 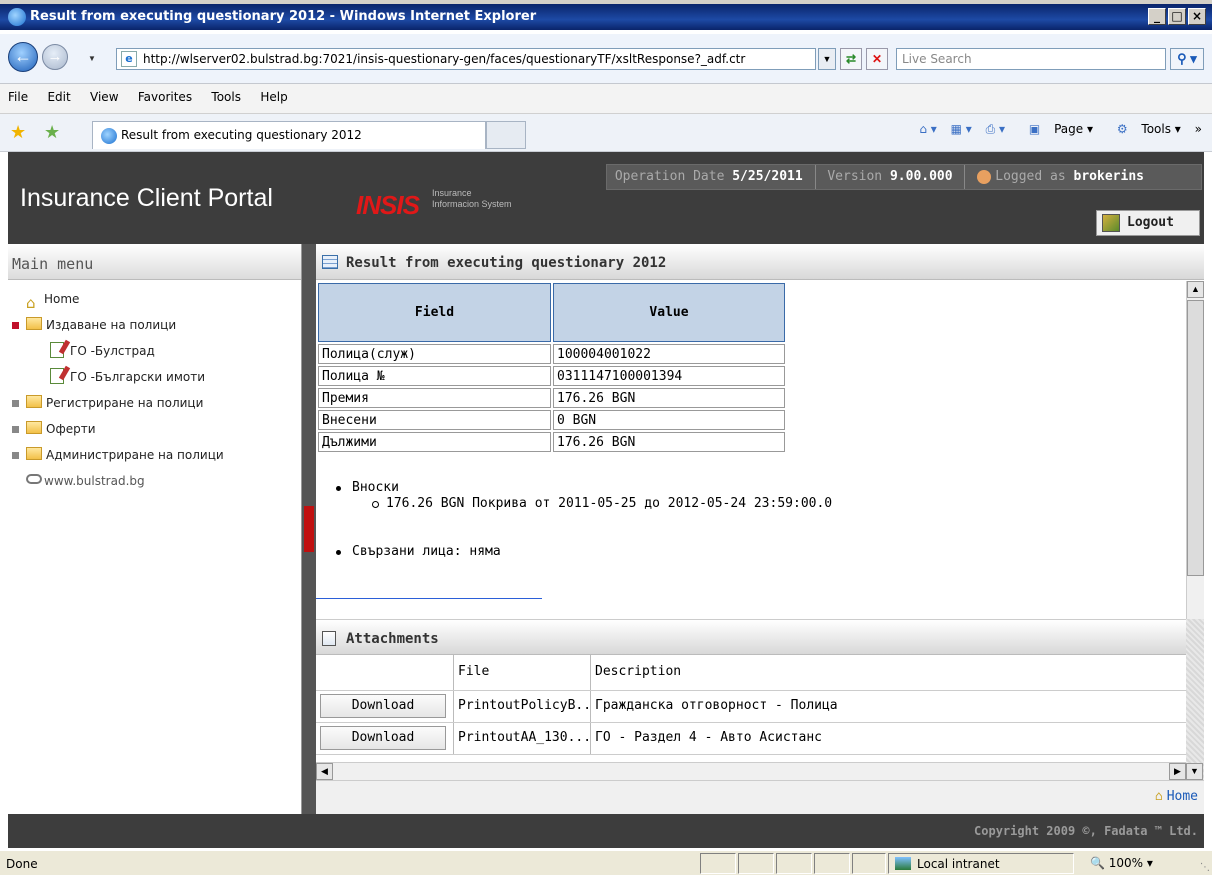 I want to click on stop-button: ✕, so click(x=877, y=59).